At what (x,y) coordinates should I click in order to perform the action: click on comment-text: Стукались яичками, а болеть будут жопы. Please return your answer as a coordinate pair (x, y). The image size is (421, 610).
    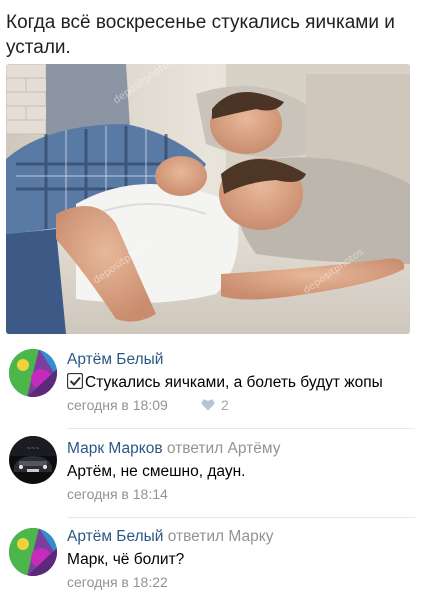
    Looking at the image, I should click on (225, 383).